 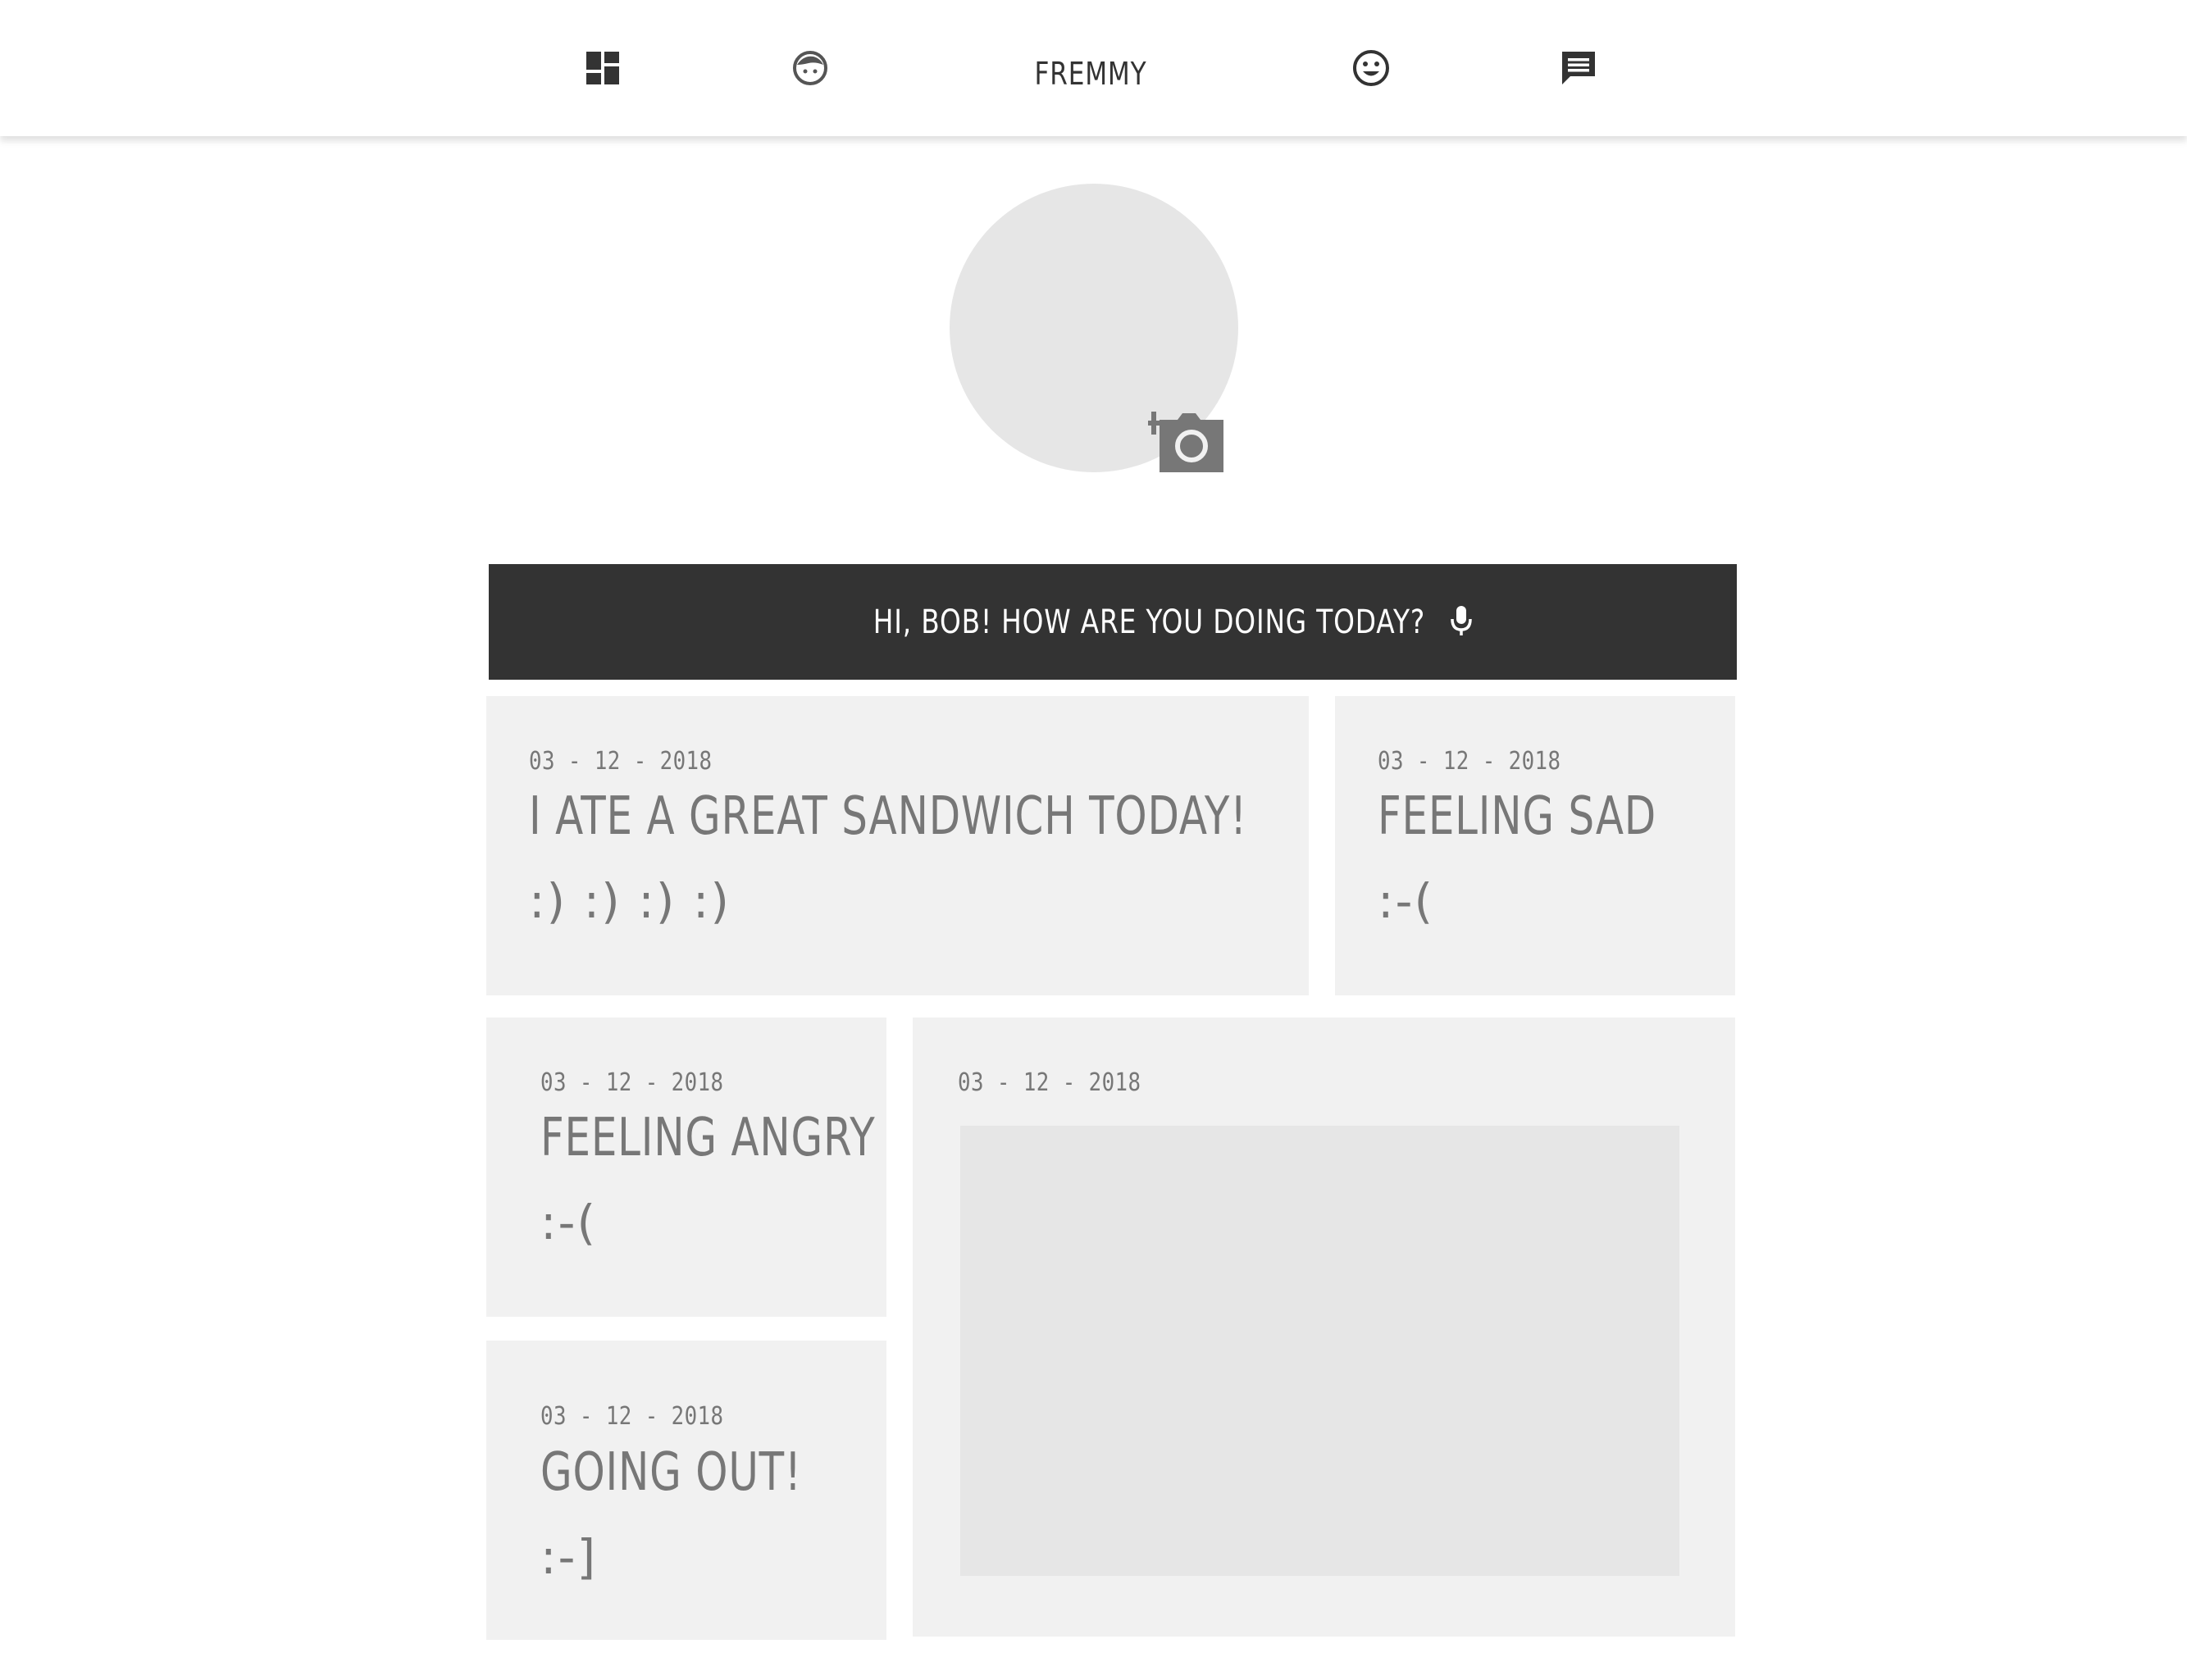 What do you see at coordinates (708, 1138) in the screenshot?
I see `entry-title: FEELING ANGRY` at bounding box center [708, 1138].